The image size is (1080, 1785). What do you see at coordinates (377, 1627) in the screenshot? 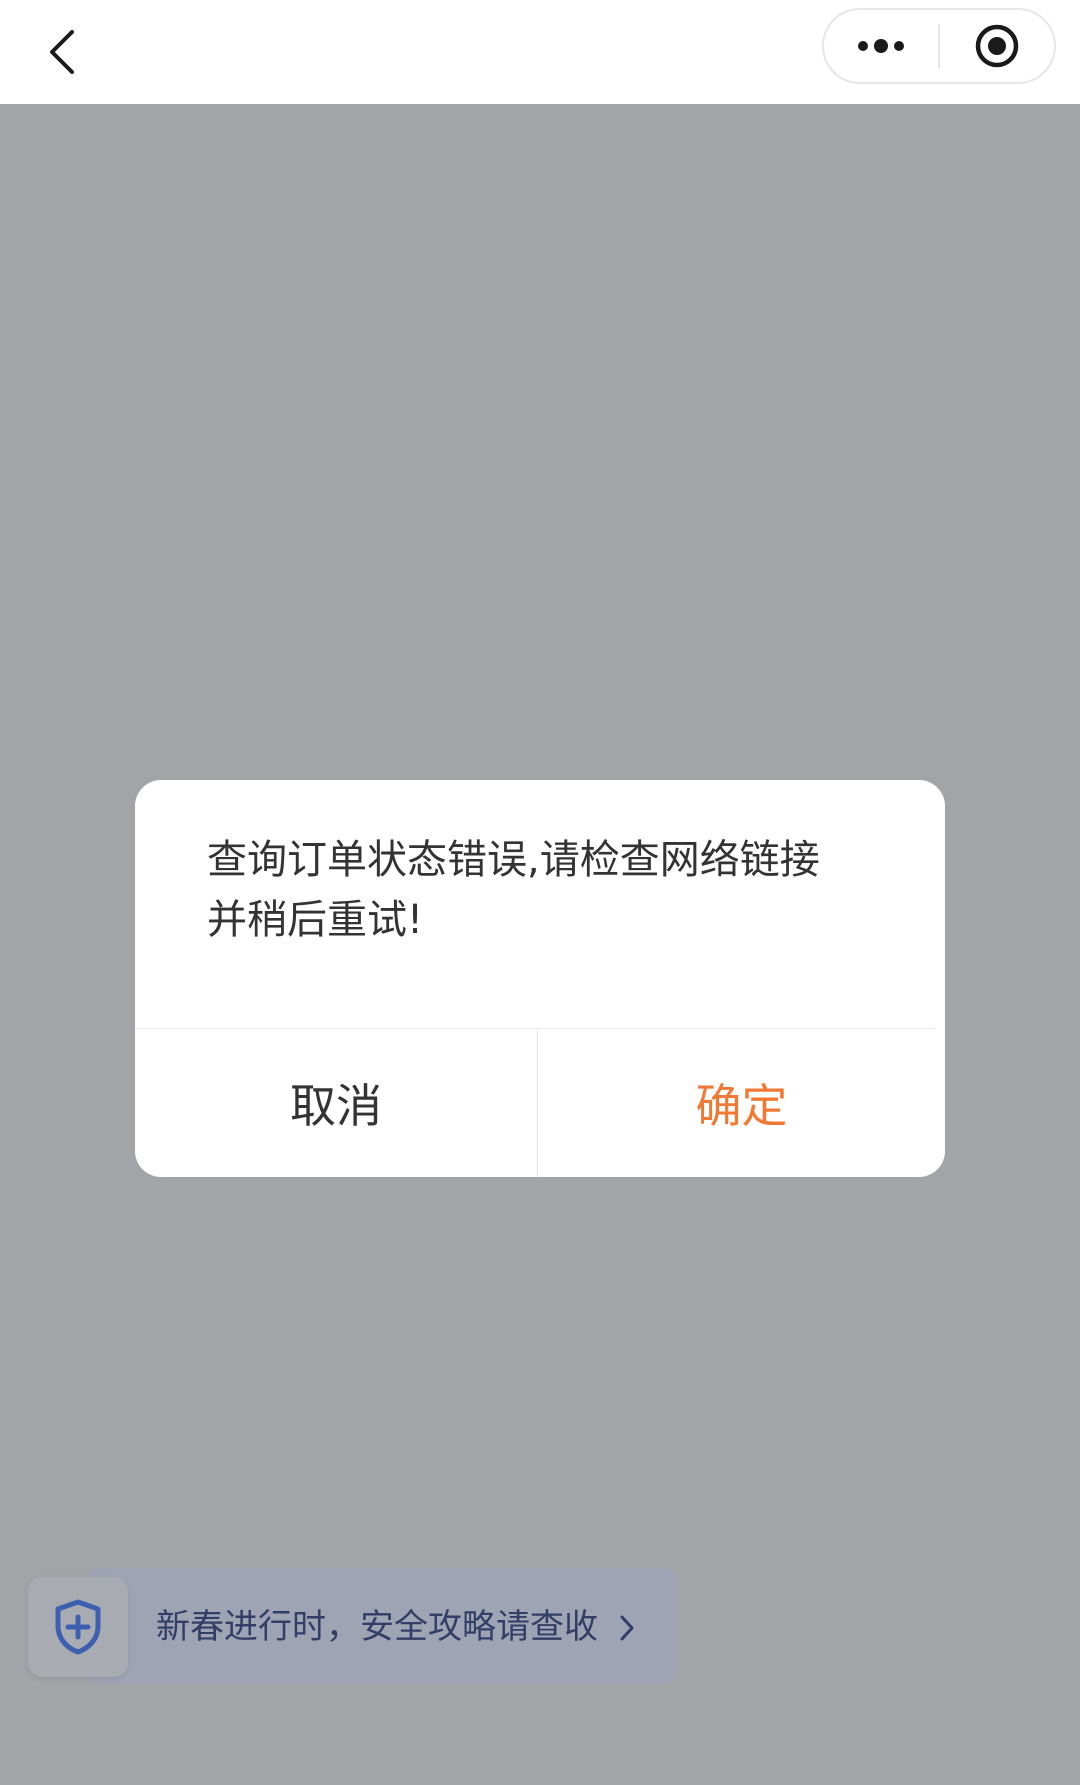
I see `banner-text: 新春进行时，安全攻略请查收` at bounding box center [377, 1627].